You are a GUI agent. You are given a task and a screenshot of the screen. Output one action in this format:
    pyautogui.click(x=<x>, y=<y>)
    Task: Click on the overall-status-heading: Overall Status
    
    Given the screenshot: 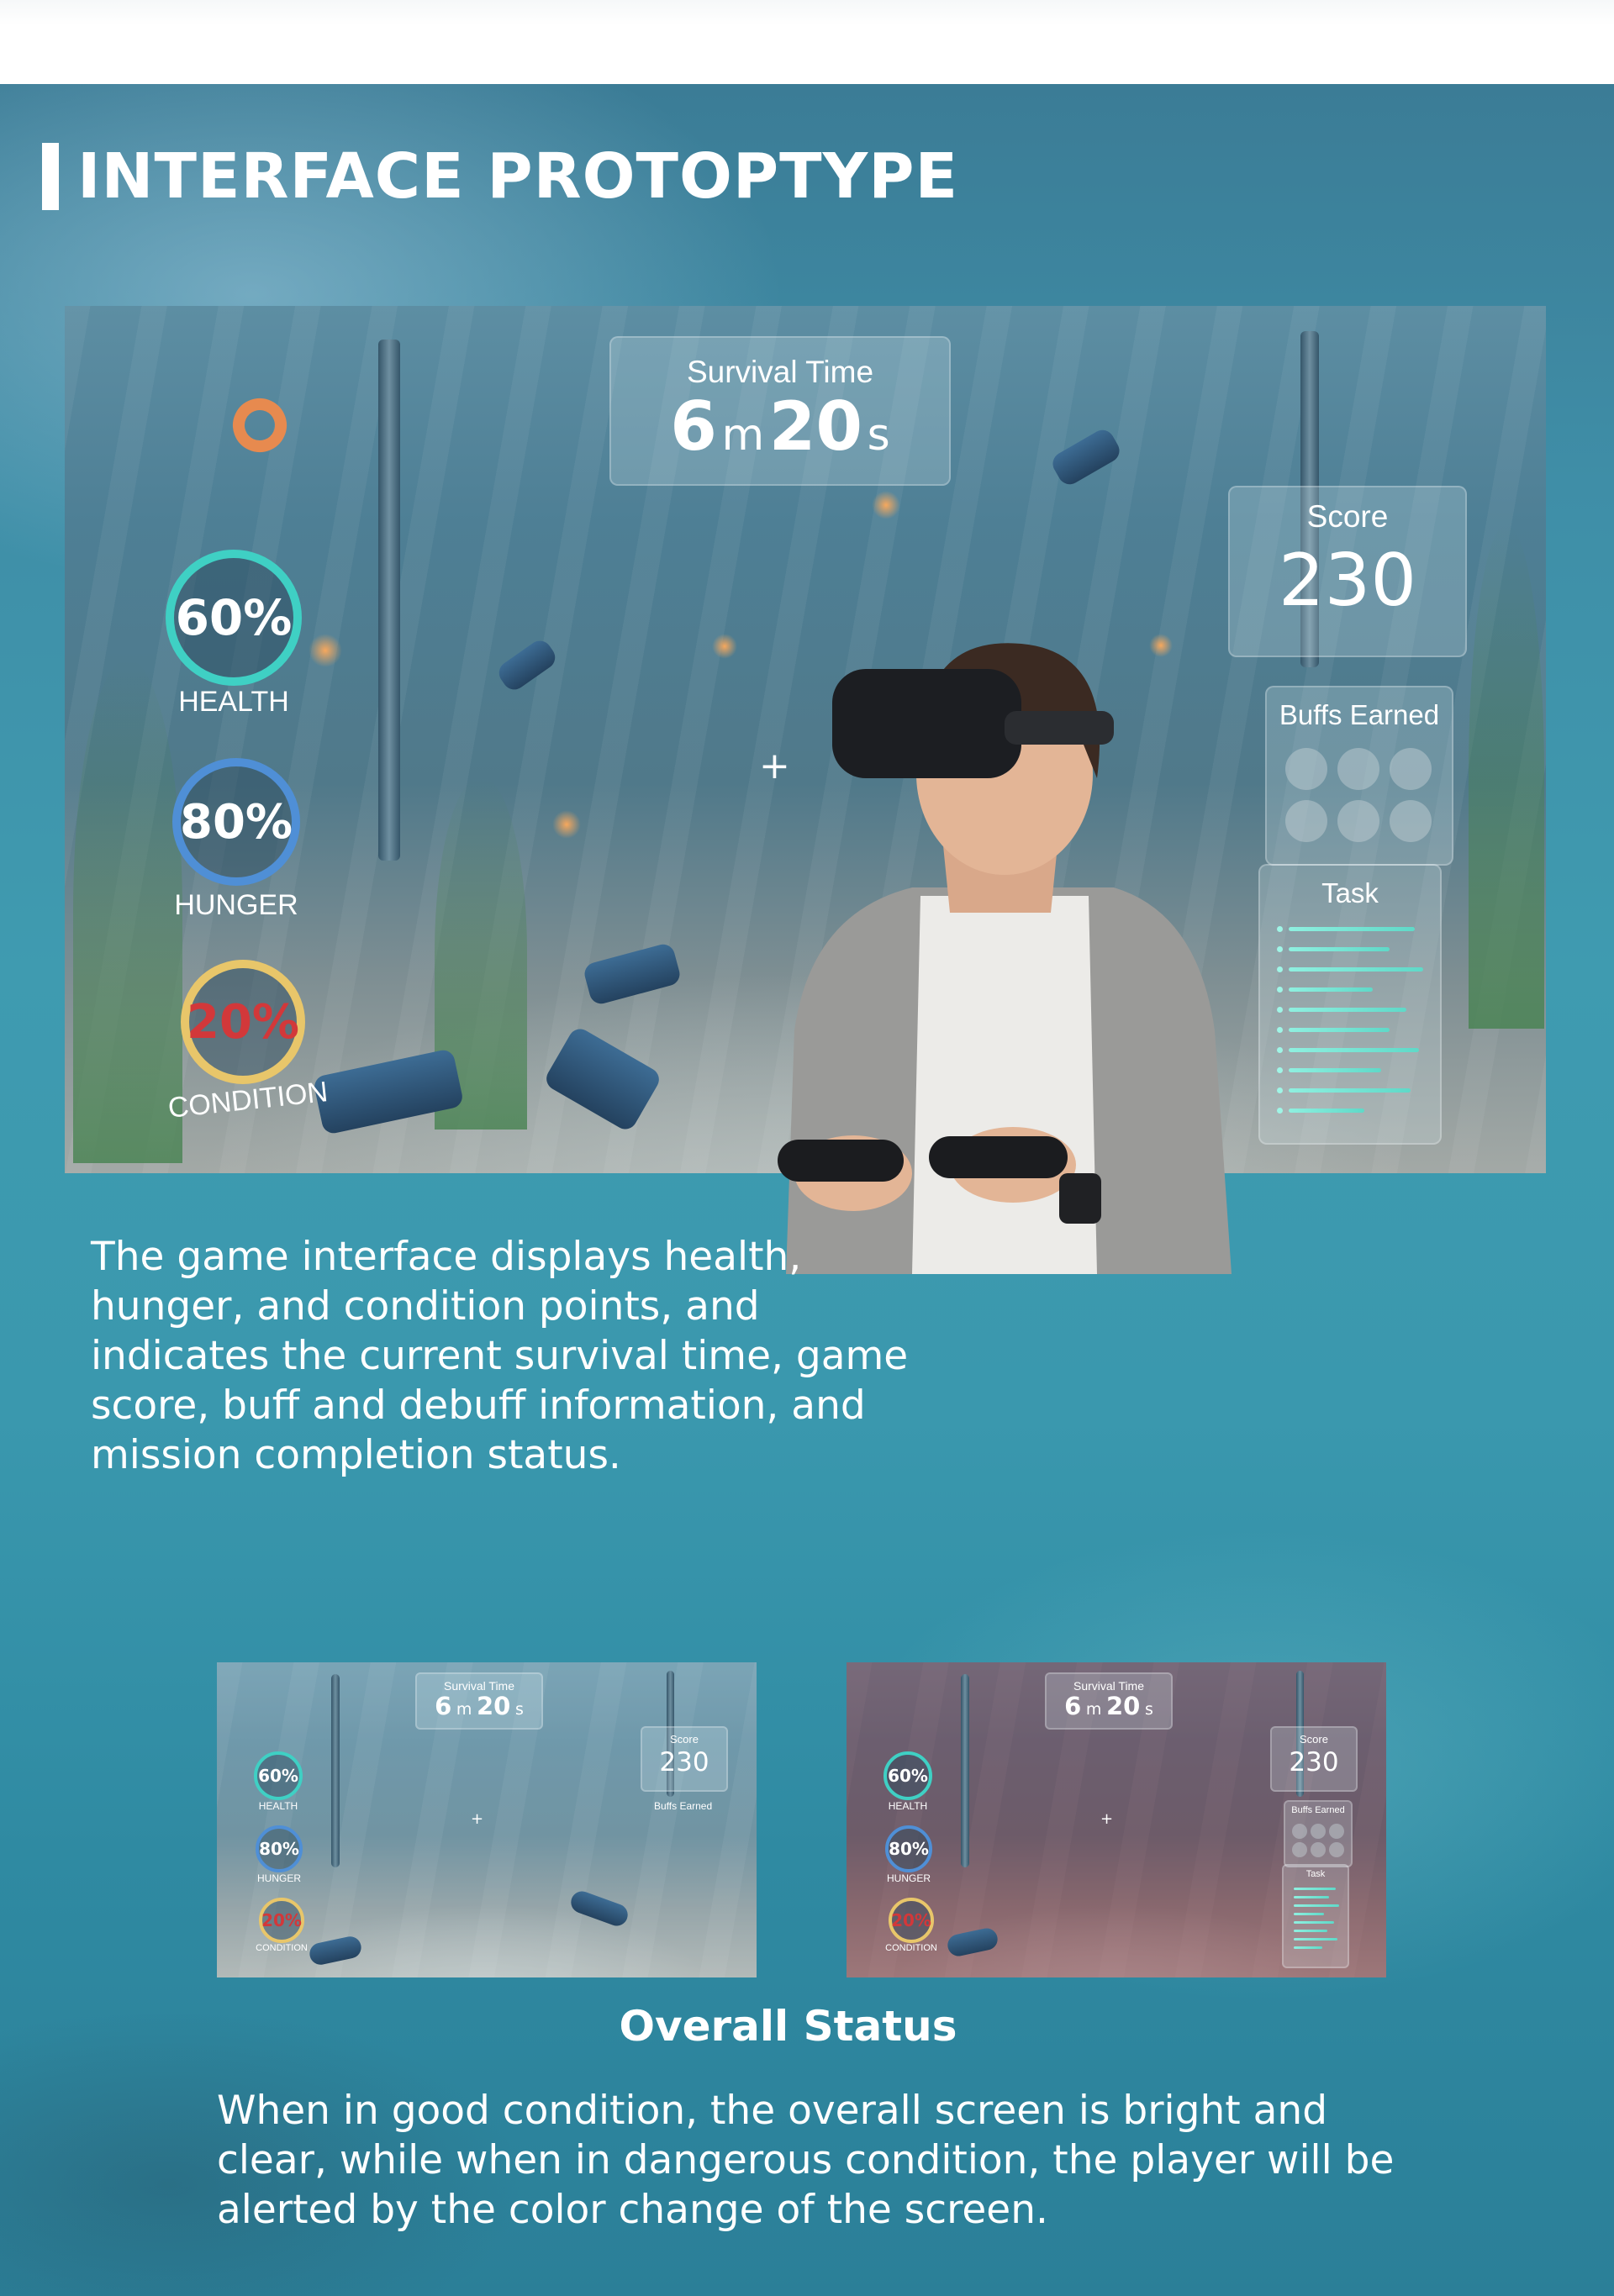 What is the action you would take?
    pyautogui.click(x=788, y=2027)
    